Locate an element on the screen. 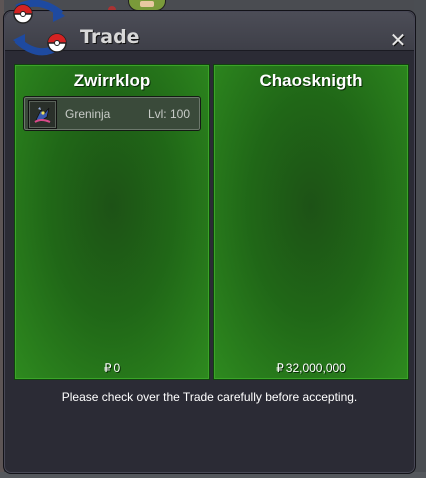 The image size is (426, 478). partner-money-offer: ₽32,000,000 is located at coordinates (311, 368).